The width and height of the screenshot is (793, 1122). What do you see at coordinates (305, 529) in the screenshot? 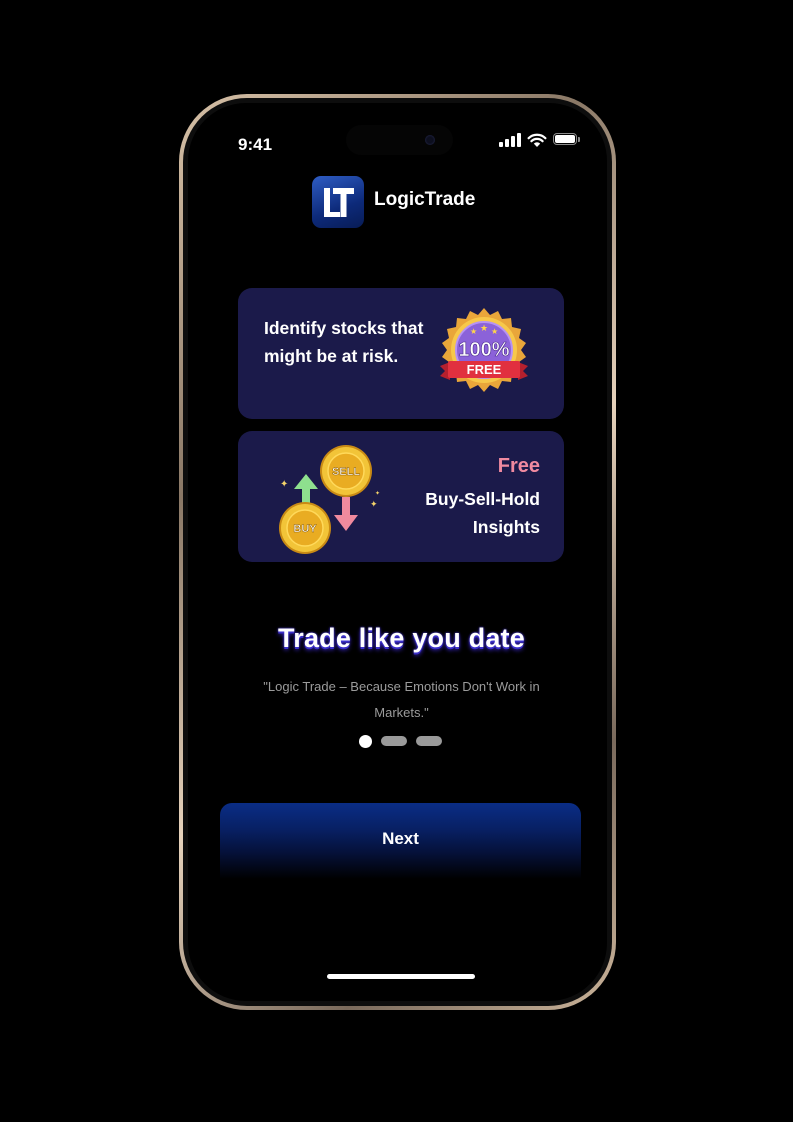
I see `svg-text: BUY` at bounding box center [305, 529].